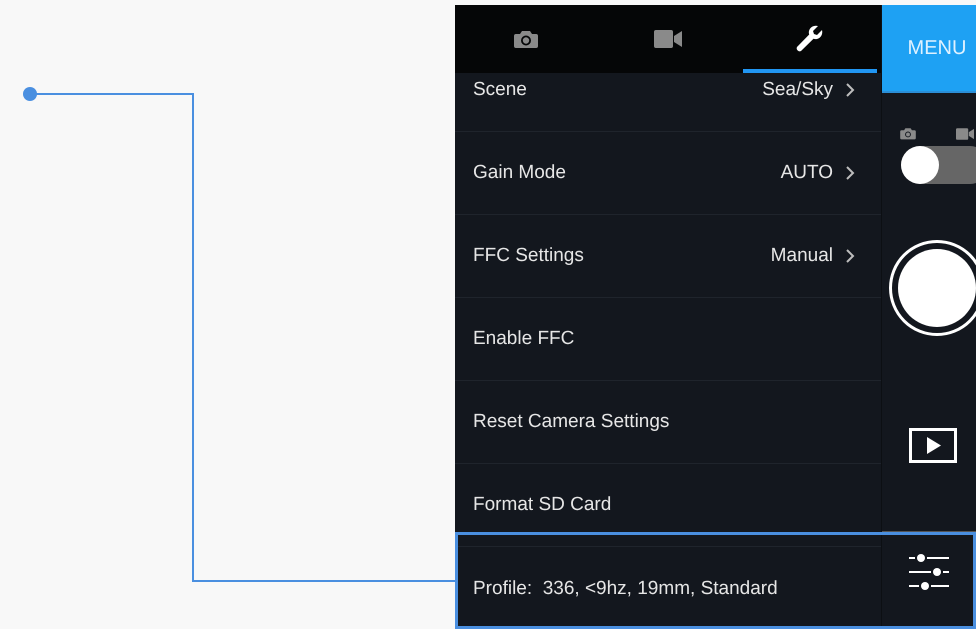 Image resolution: width=976 pixels, height=629 pixels. I want to click on setting-value: Manual, so click(801, 256).